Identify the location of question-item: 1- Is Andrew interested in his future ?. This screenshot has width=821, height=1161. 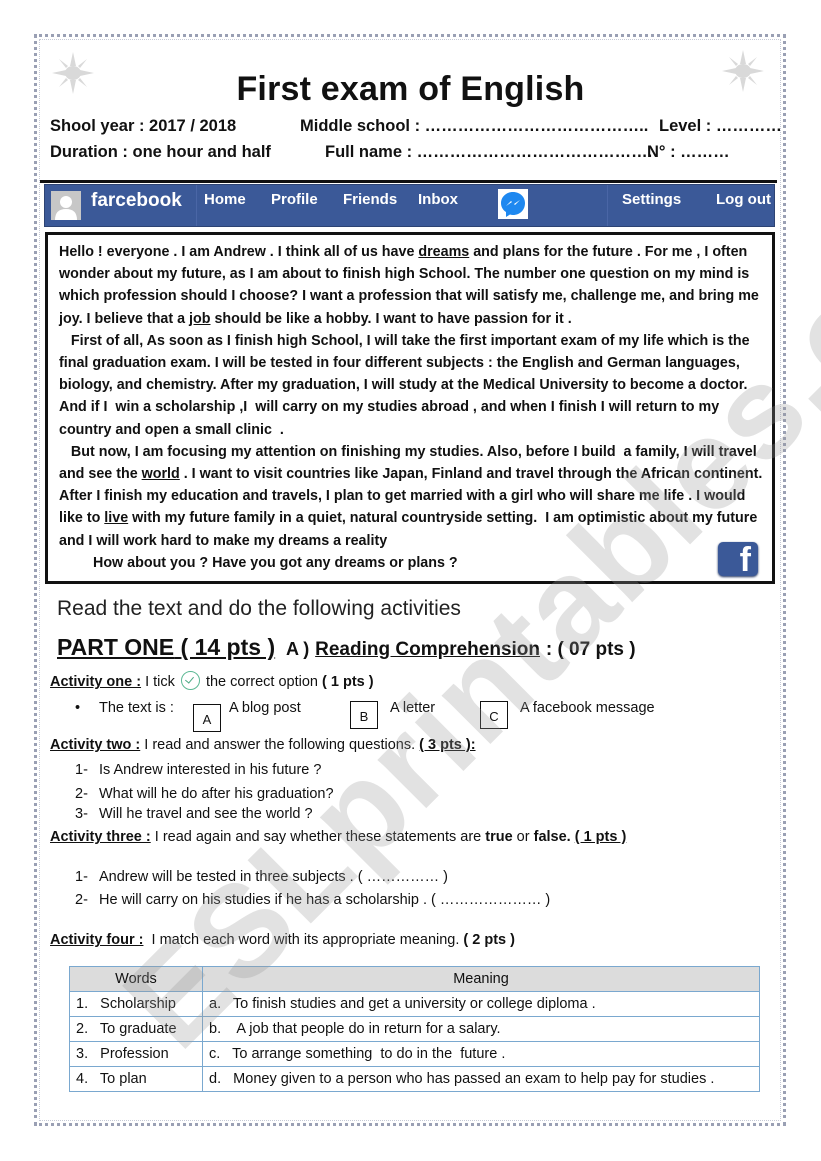
(198, 770).